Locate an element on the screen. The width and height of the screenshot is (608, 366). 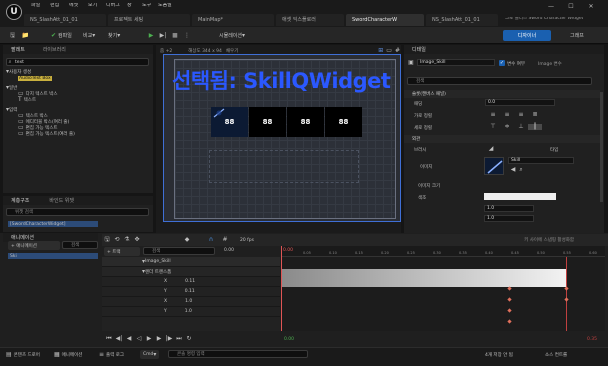
skill-slot-3: 88 is located at coordinates (305, 122).